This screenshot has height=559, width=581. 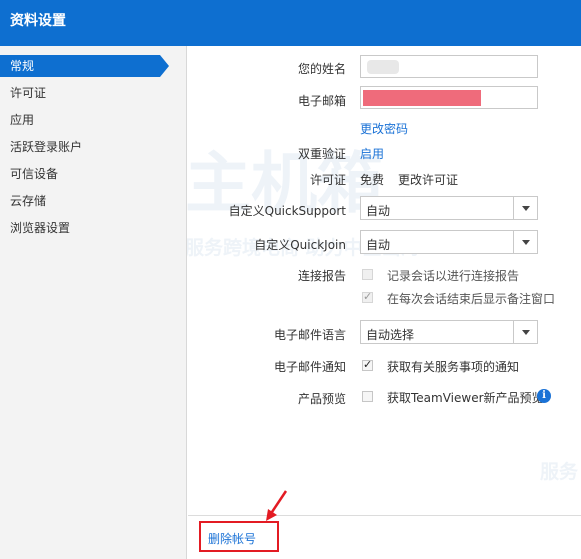 What do you see at coordinates (384, 128) in the screenshot?
I see `change-password-link: 更改密码` at bounding box center [384, 128].